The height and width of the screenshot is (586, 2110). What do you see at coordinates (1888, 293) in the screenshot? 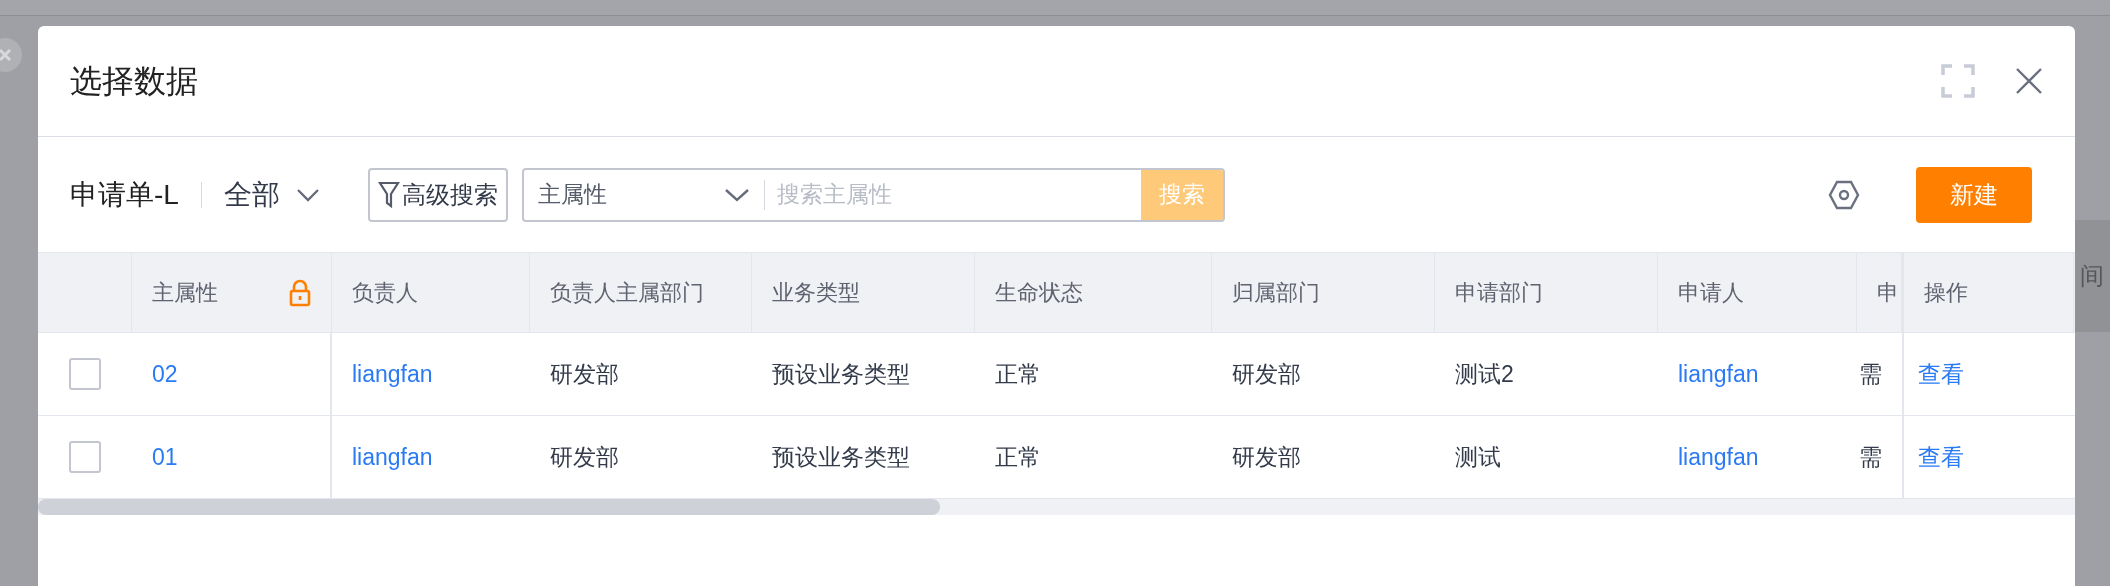
I see `column-header: 申` at bounding box center [1888, 293].